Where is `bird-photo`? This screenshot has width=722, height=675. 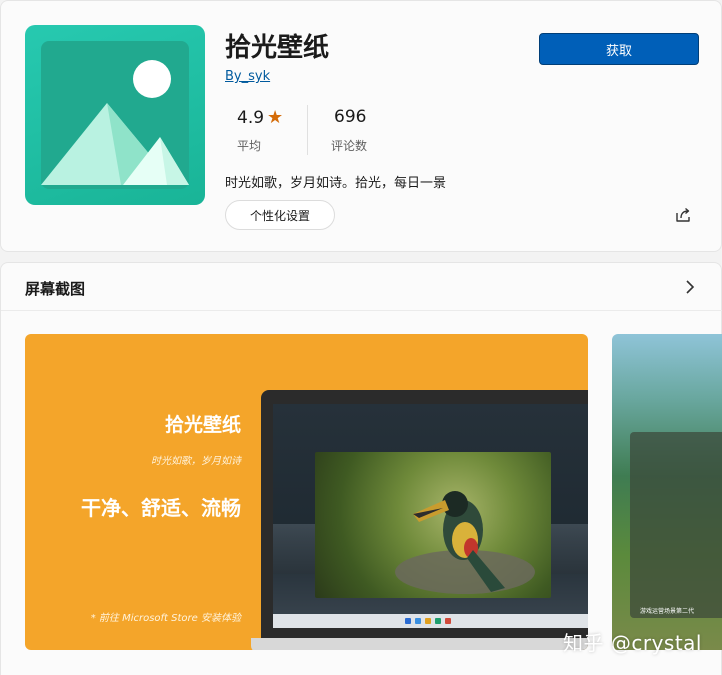 bird-photo is located at coordinates (433, 525).